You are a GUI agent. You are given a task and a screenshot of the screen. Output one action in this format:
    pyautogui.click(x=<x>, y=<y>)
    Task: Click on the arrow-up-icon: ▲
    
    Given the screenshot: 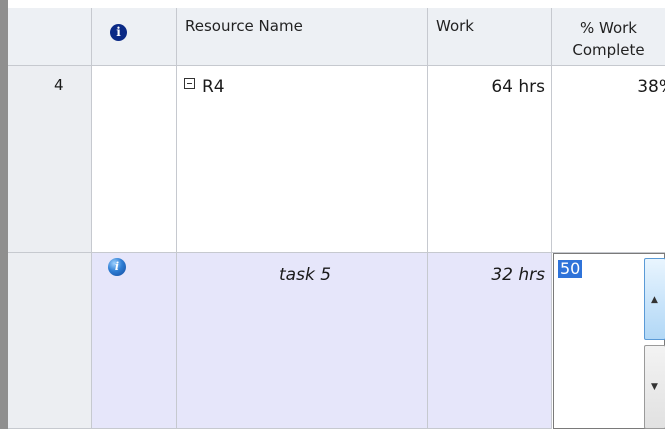 What is the action you would take?
    pyautogui.click(x=654, y=300)
    